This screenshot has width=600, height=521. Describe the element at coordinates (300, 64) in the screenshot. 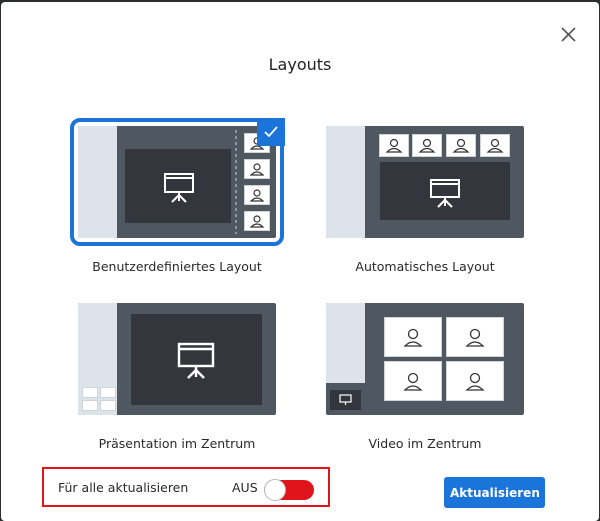

I see `dialog-title: Layouts` at that location.